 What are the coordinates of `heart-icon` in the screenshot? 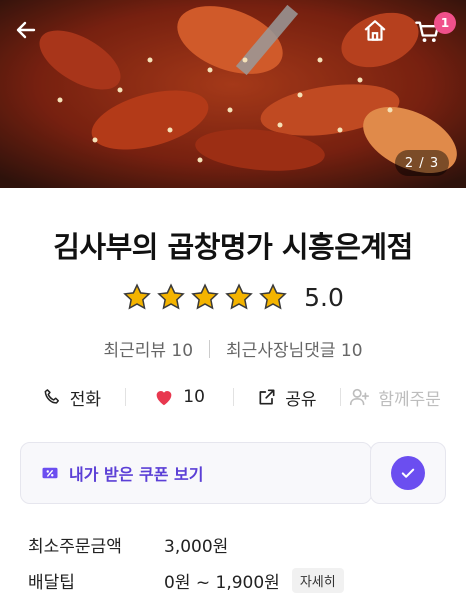 It's located at (164, 398).